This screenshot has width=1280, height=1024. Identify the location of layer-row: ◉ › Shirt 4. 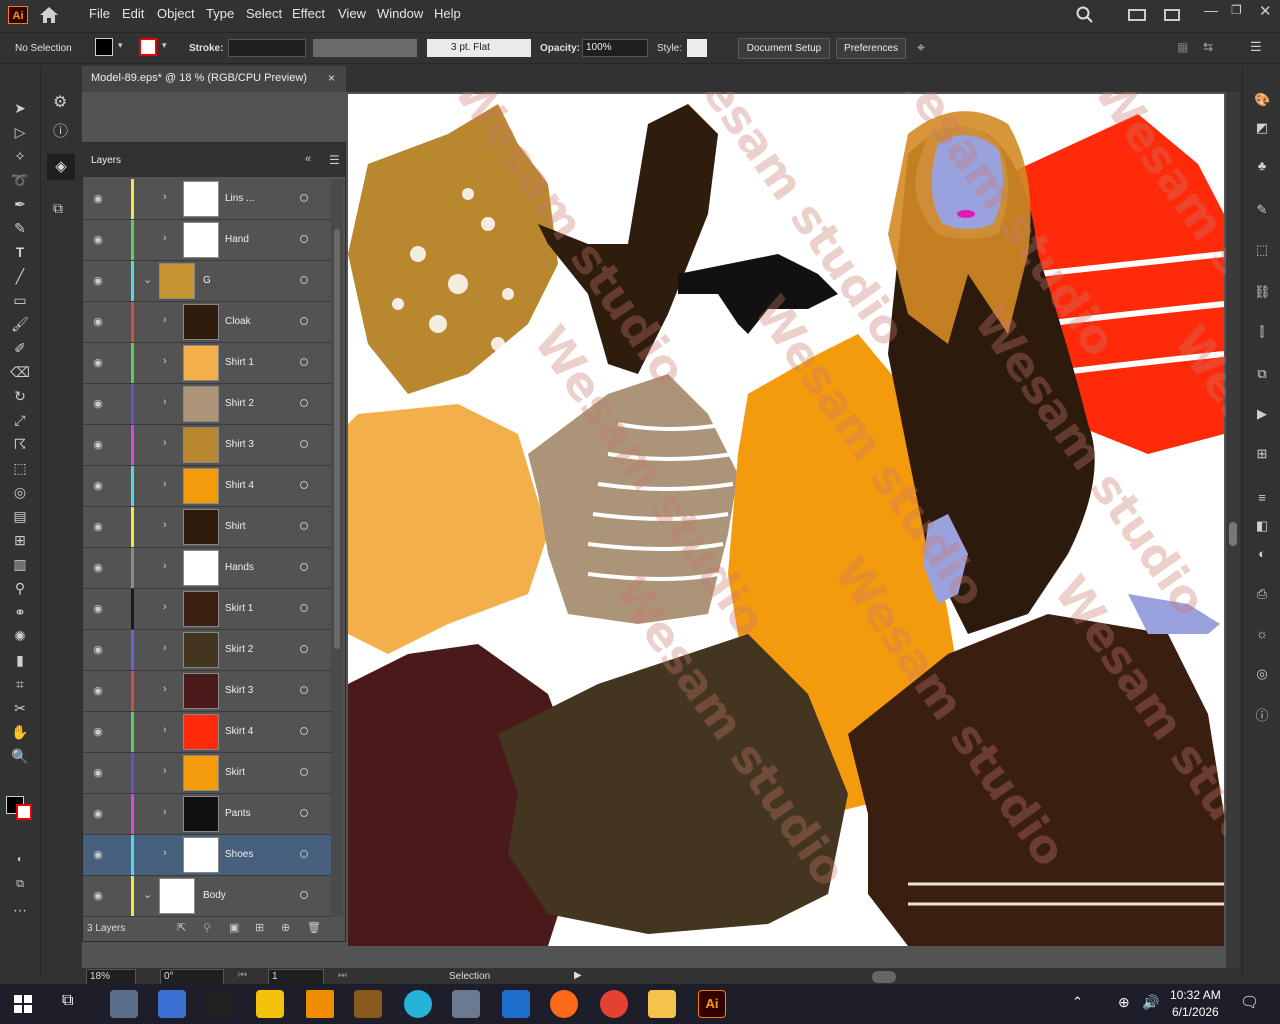
(207, 486).